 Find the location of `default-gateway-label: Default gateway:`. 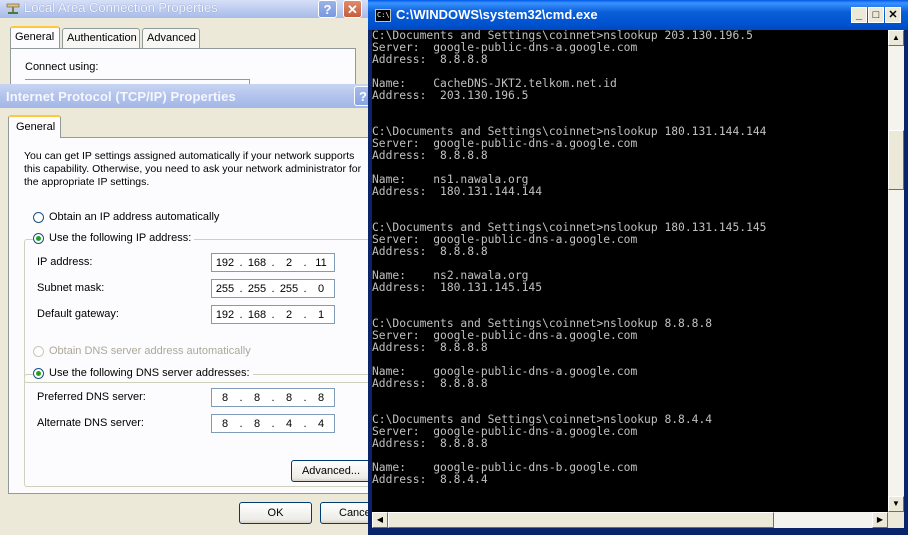

default-gateway-label: Default gateway: is located at coordinates (78, 314).